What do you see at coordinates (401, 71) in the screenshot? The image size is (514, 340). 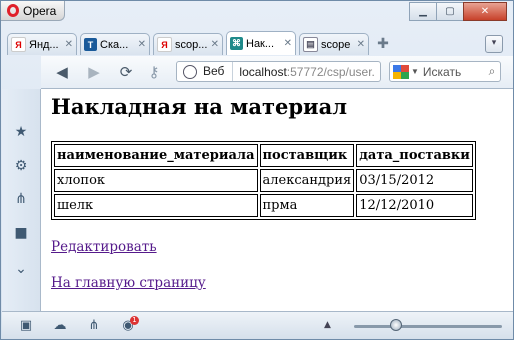 I see `google-icon` at bounding box center [401, 71].